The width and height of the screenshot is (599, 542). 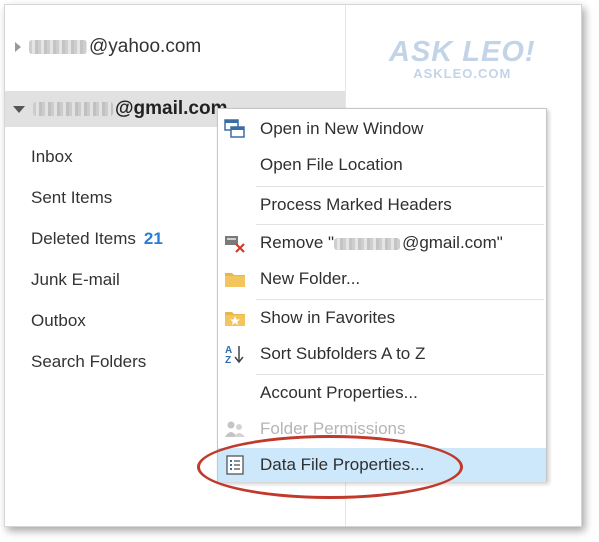 I want to click on folder-inbox: Inbox, so click(x=97, y=156).